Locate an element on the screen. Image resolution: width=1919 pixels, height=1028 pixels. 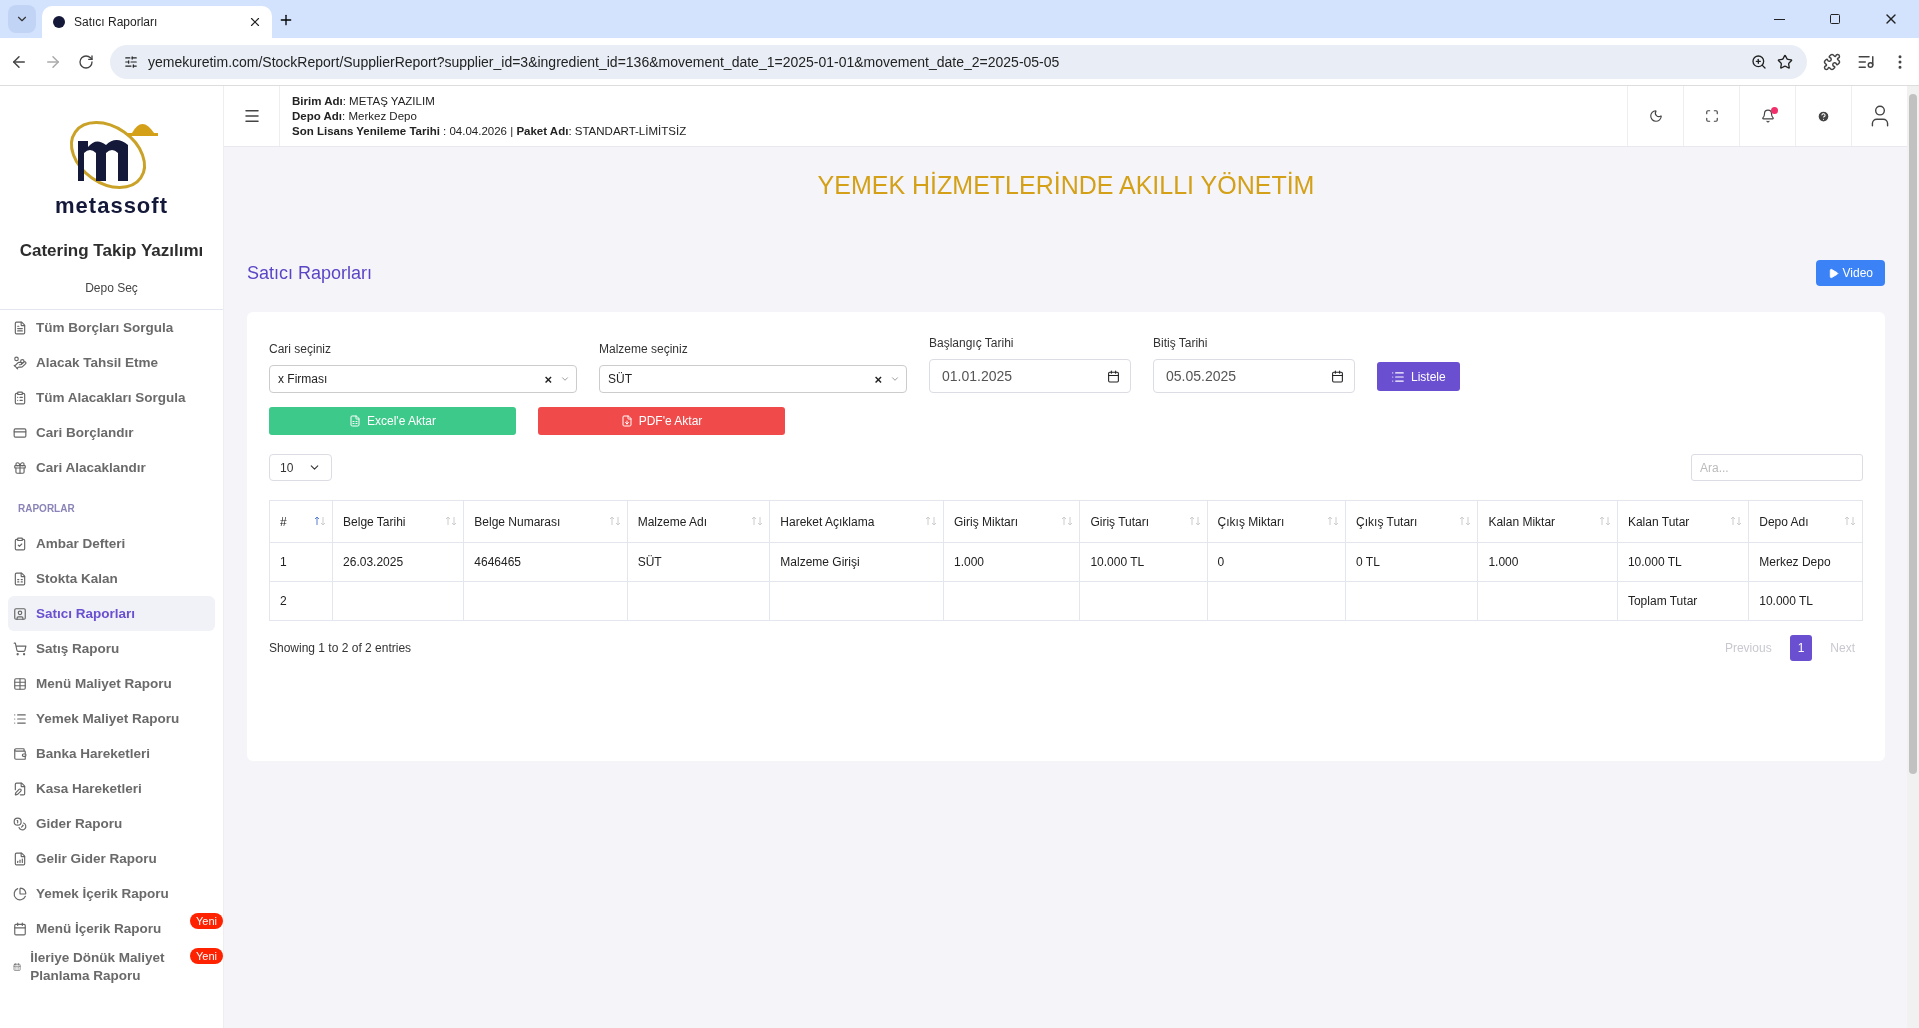
bookmark-star-icon is located at coordinates (1785, 61).